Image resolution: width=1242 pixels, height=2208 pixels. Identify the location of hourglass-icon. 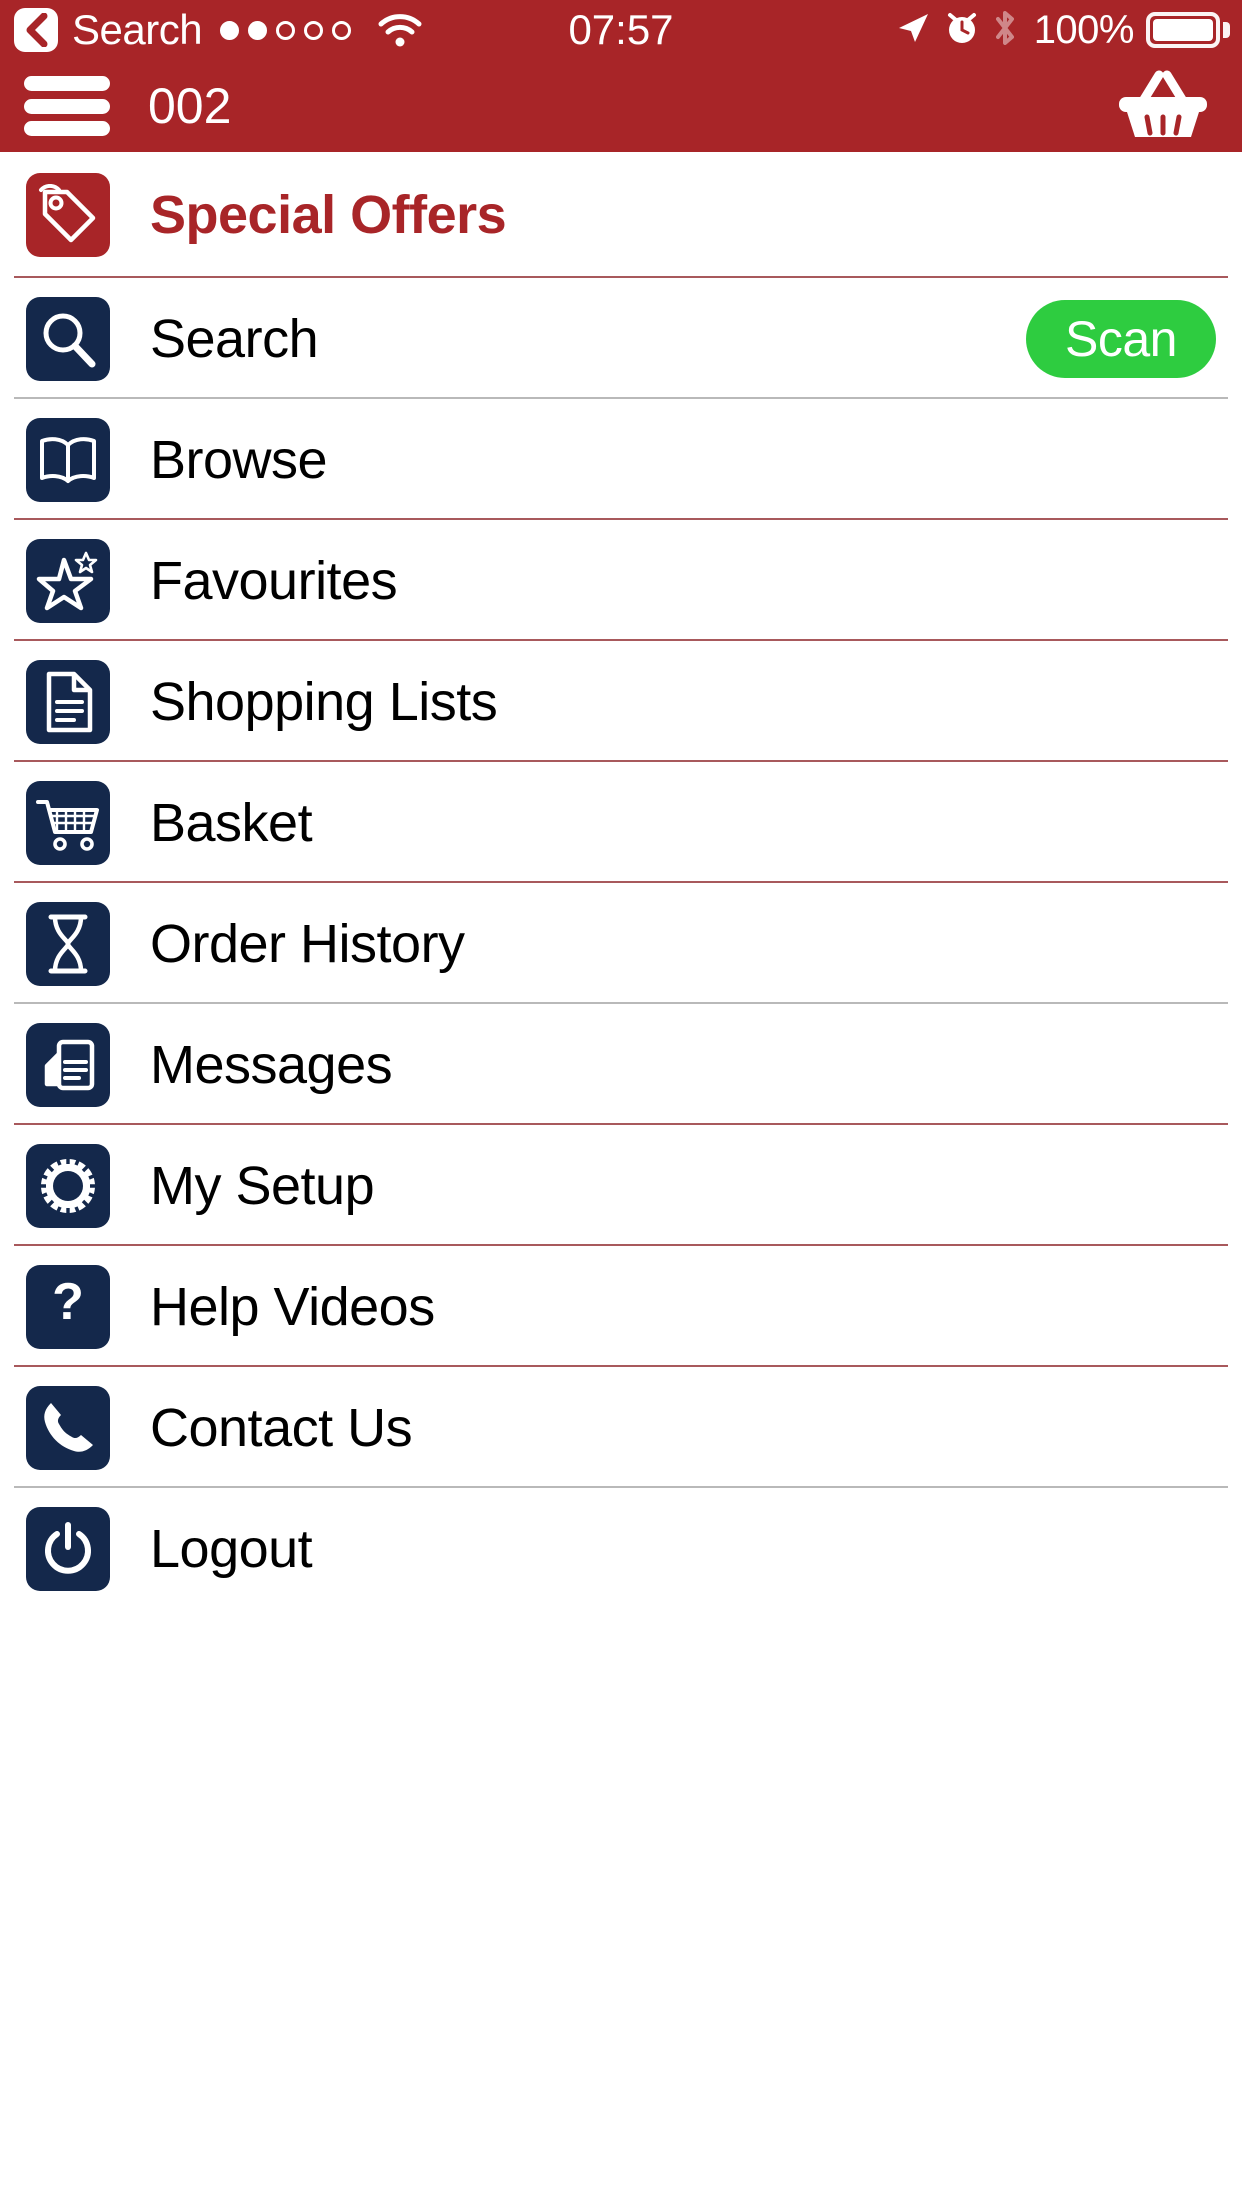
(68, 943).